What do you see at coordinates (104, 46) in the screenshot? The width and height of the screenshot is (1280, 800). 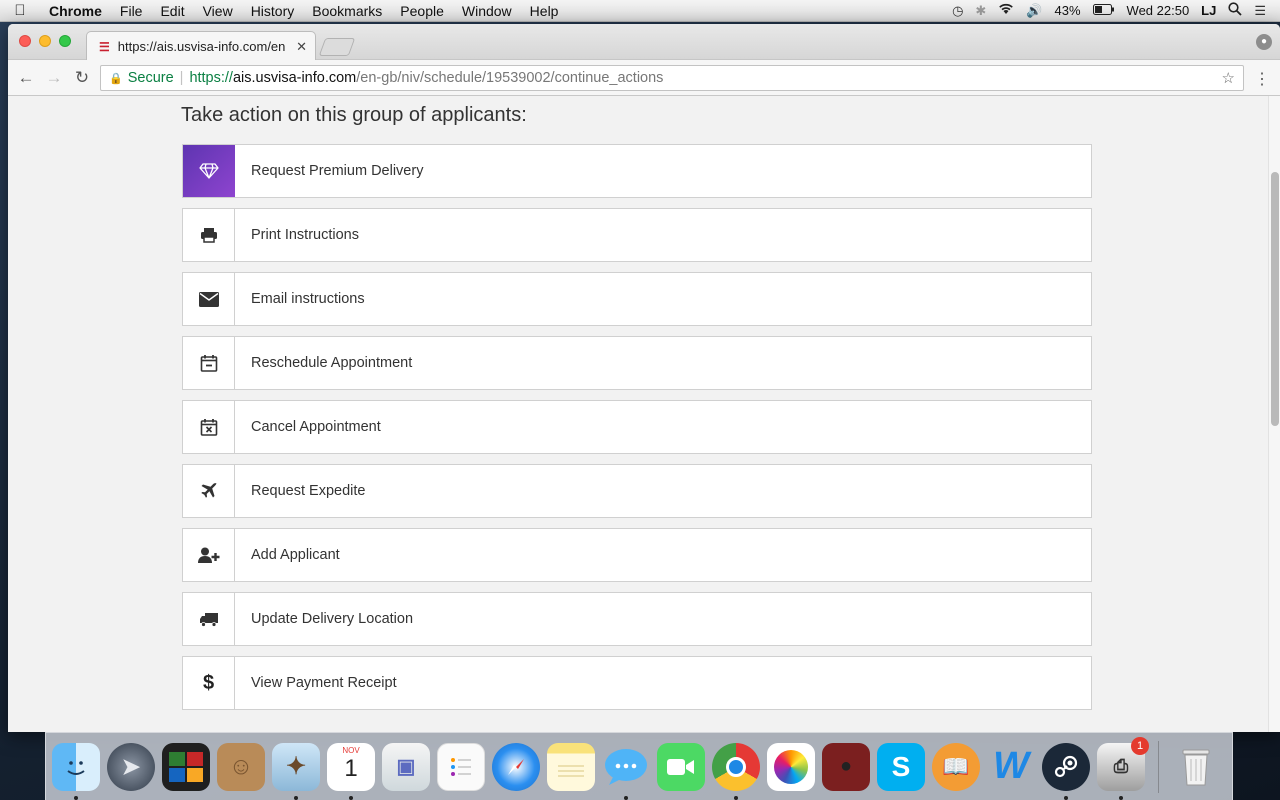 I see `site-favicon-icon: ☰` at bounding box center [104, 46].